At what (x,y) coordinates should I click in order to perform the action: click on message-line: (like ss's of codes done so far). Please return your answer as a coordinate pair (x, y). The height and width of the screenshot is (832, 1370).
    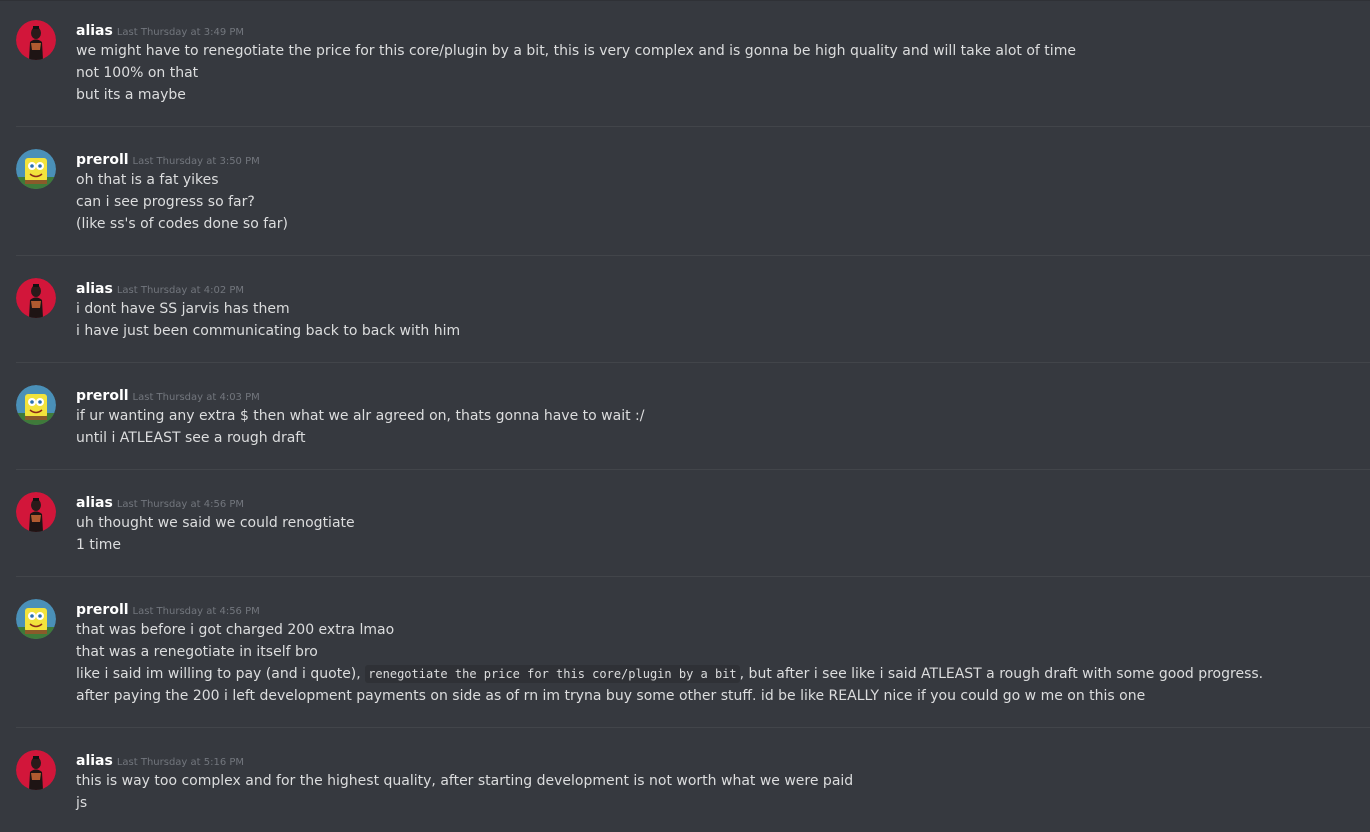
    Looking at the image, I should click on (182, 224).